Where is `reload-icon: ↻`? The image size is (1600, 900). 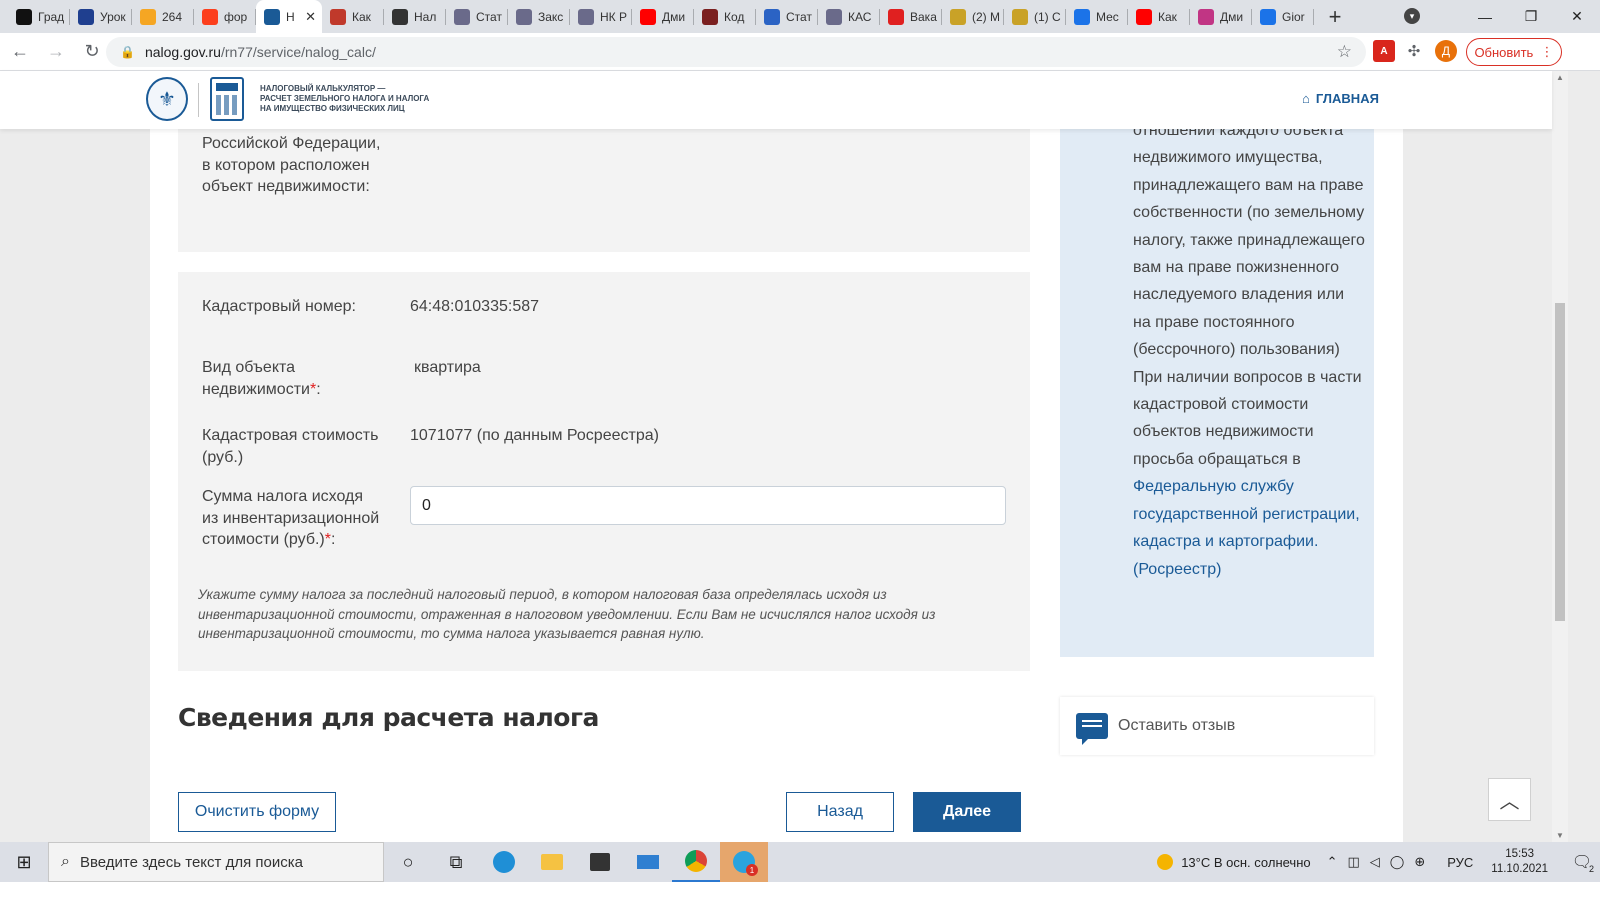 reload-icon: ↻ is located at coordinates (92, 52).